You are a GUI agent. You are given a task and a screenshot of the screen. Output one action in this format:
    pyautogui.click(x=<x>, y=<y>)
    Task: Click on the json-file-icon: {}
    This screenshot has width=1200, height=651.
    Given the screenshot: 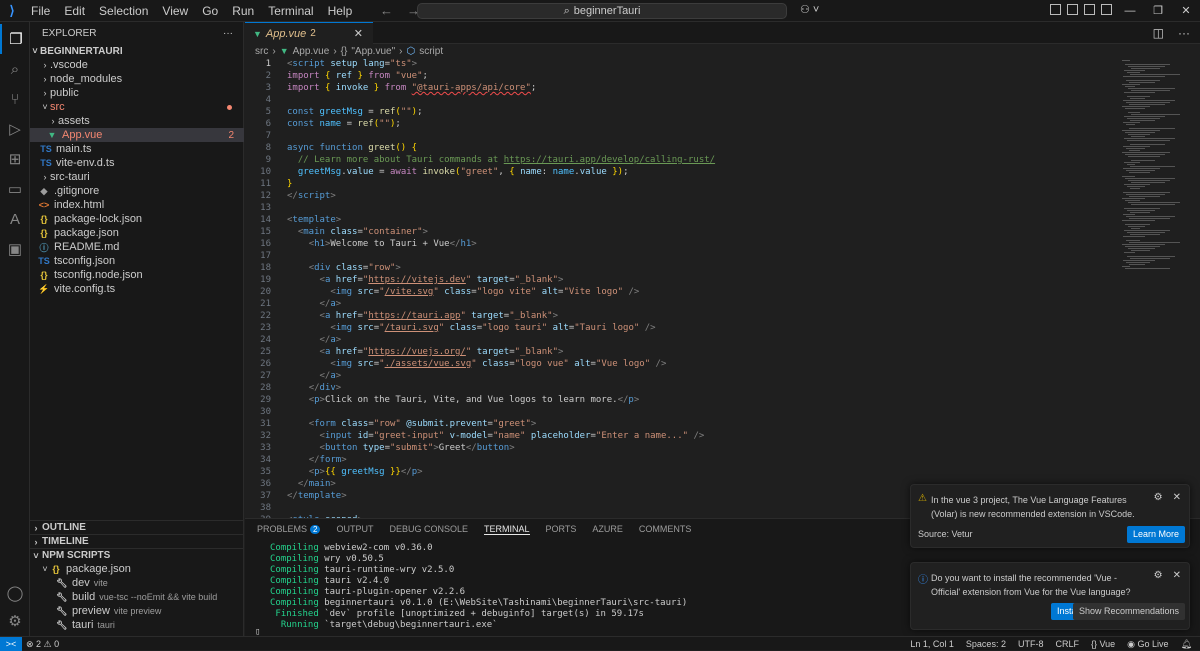 What is the action you would take?
    pyautogui.click(x=56, y=569)
    